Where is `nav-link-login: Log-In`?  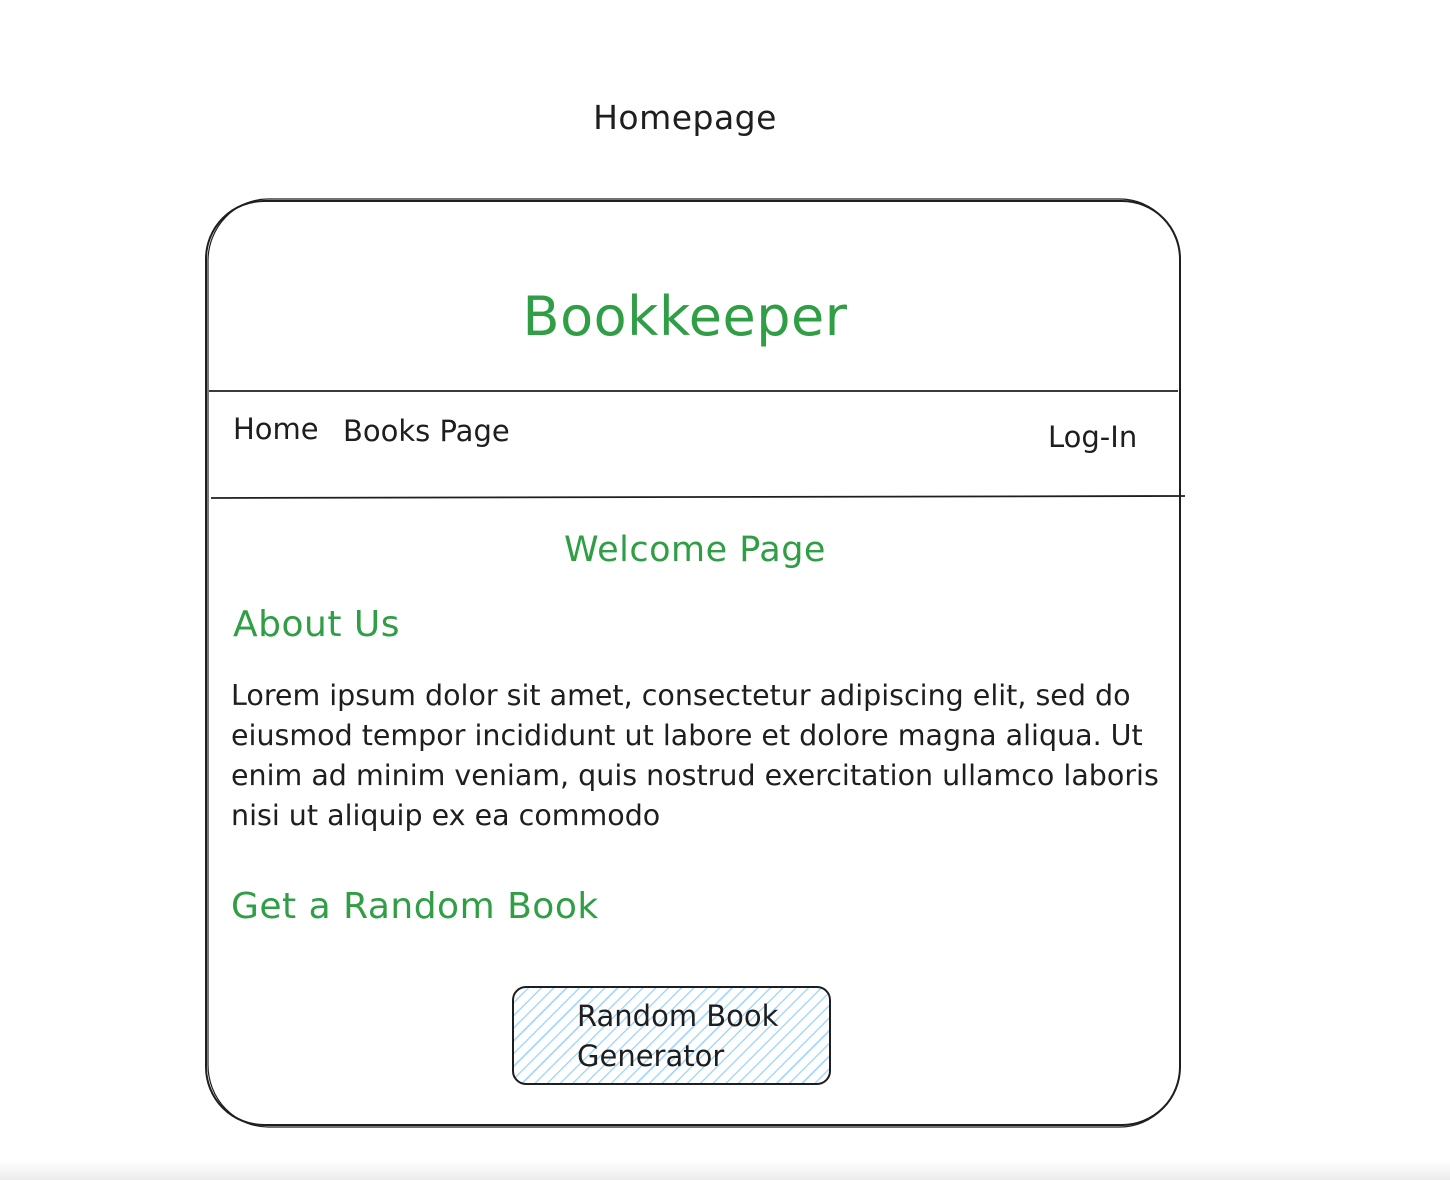
nav-link-login: Log-In is located at coordinates (1092, 437).